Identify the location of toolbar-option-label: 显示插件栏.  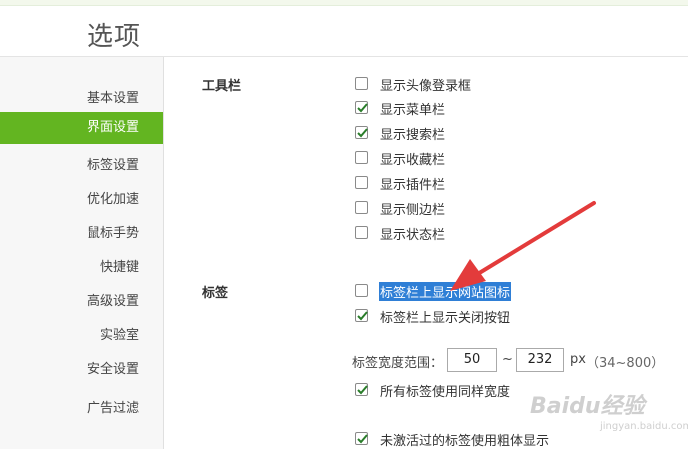
(412, 183).